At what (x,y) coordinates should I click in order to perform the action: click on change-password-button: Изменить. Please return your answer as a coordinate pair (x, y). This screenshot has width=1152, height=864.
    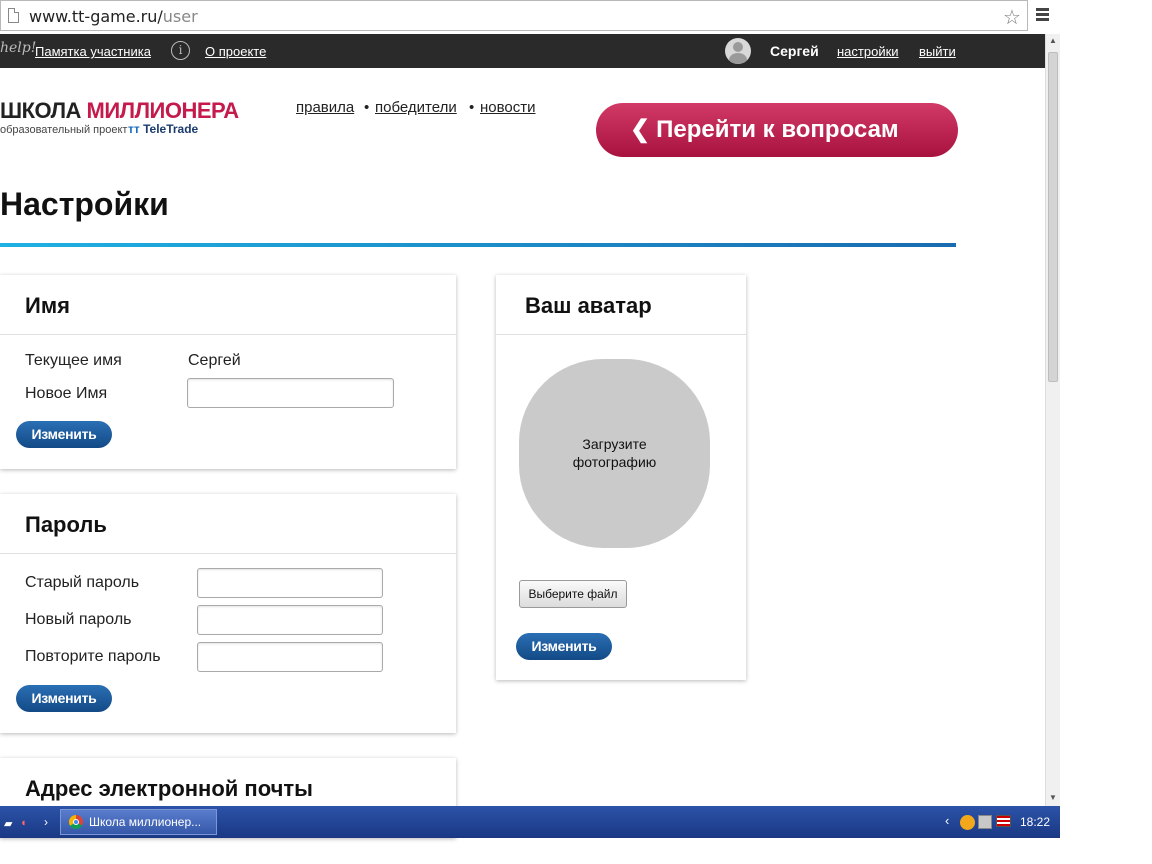
    Looking at the image, I should click on (64, 698).